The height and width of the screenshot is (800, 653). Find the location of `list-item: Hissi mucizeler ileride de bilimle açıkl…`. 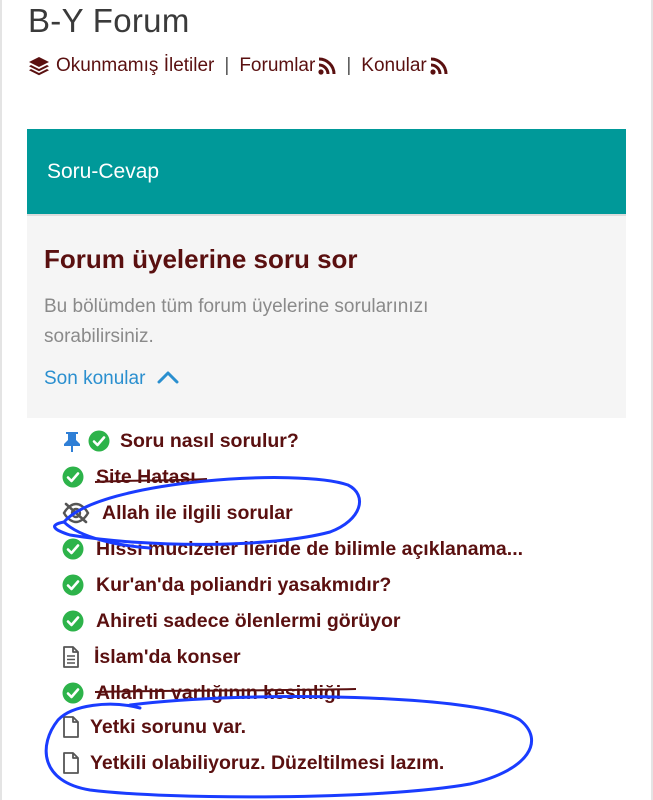

list-item: Hissi mucizeler ileride de bilimle açıkl… is located at coordinates (292, 549).